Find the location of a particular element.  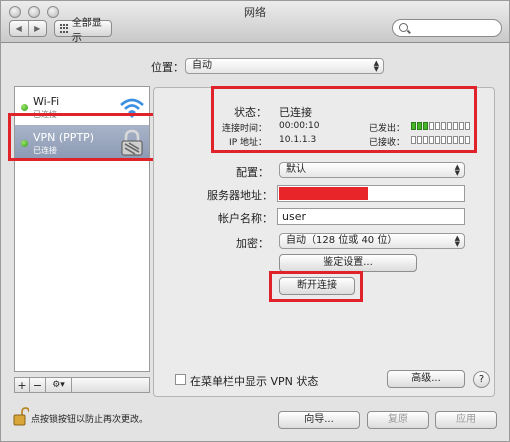

server-address-label: 服务器地址： is located at coordinates (240, 195).